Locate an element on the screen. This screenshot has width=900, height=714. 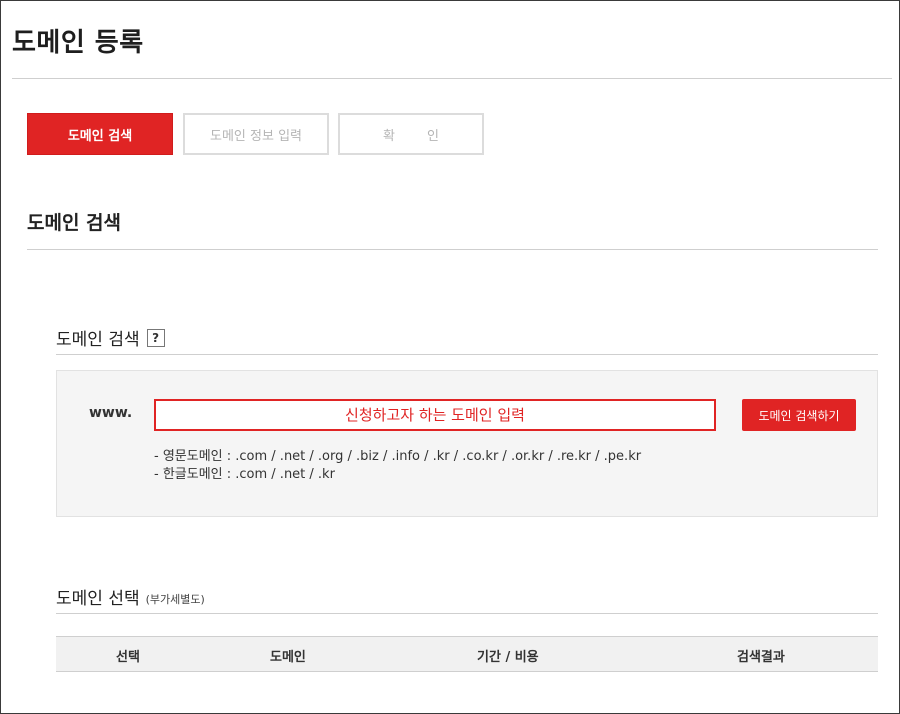
step-confirm: 확 인 is located at coordinates (411, 134).